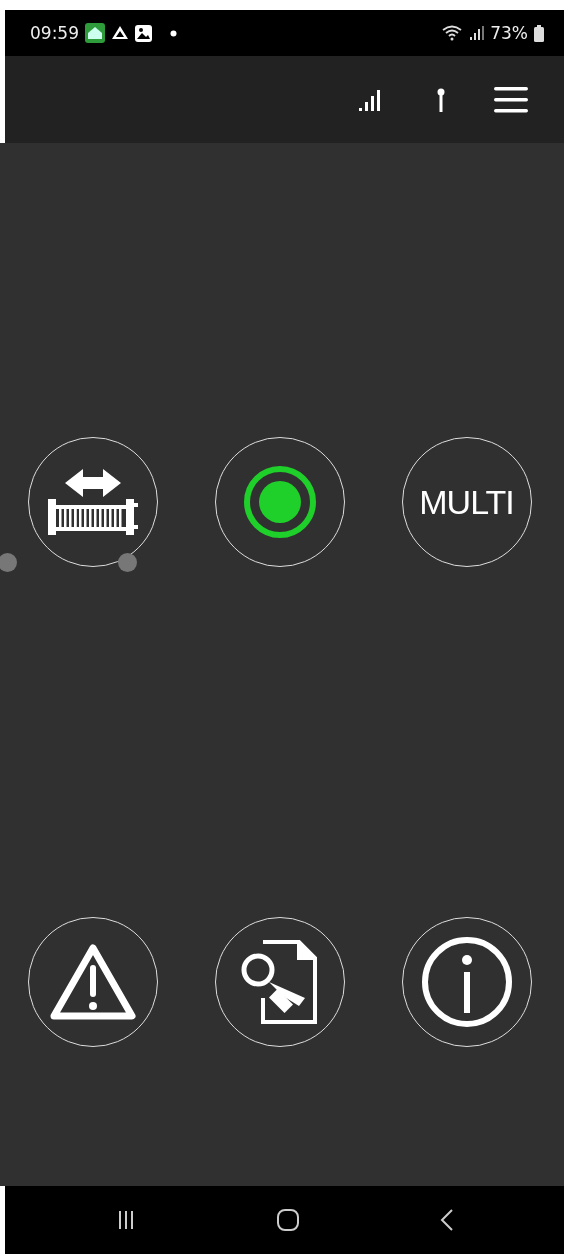 The height and width of the screenshot is (1254, 564). I want to click on antenna-icon, so click(441, 99).